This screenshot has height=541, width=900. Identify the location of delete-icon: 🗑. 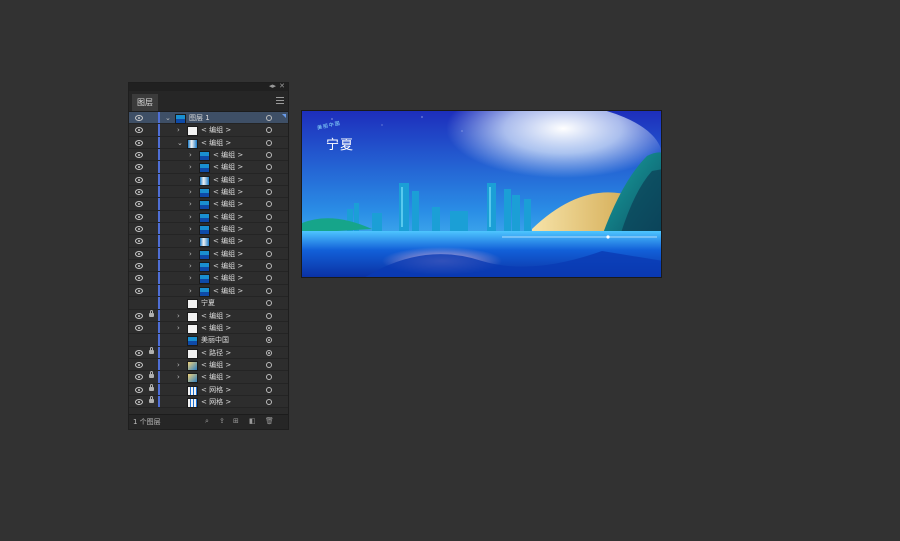
(269, 421).